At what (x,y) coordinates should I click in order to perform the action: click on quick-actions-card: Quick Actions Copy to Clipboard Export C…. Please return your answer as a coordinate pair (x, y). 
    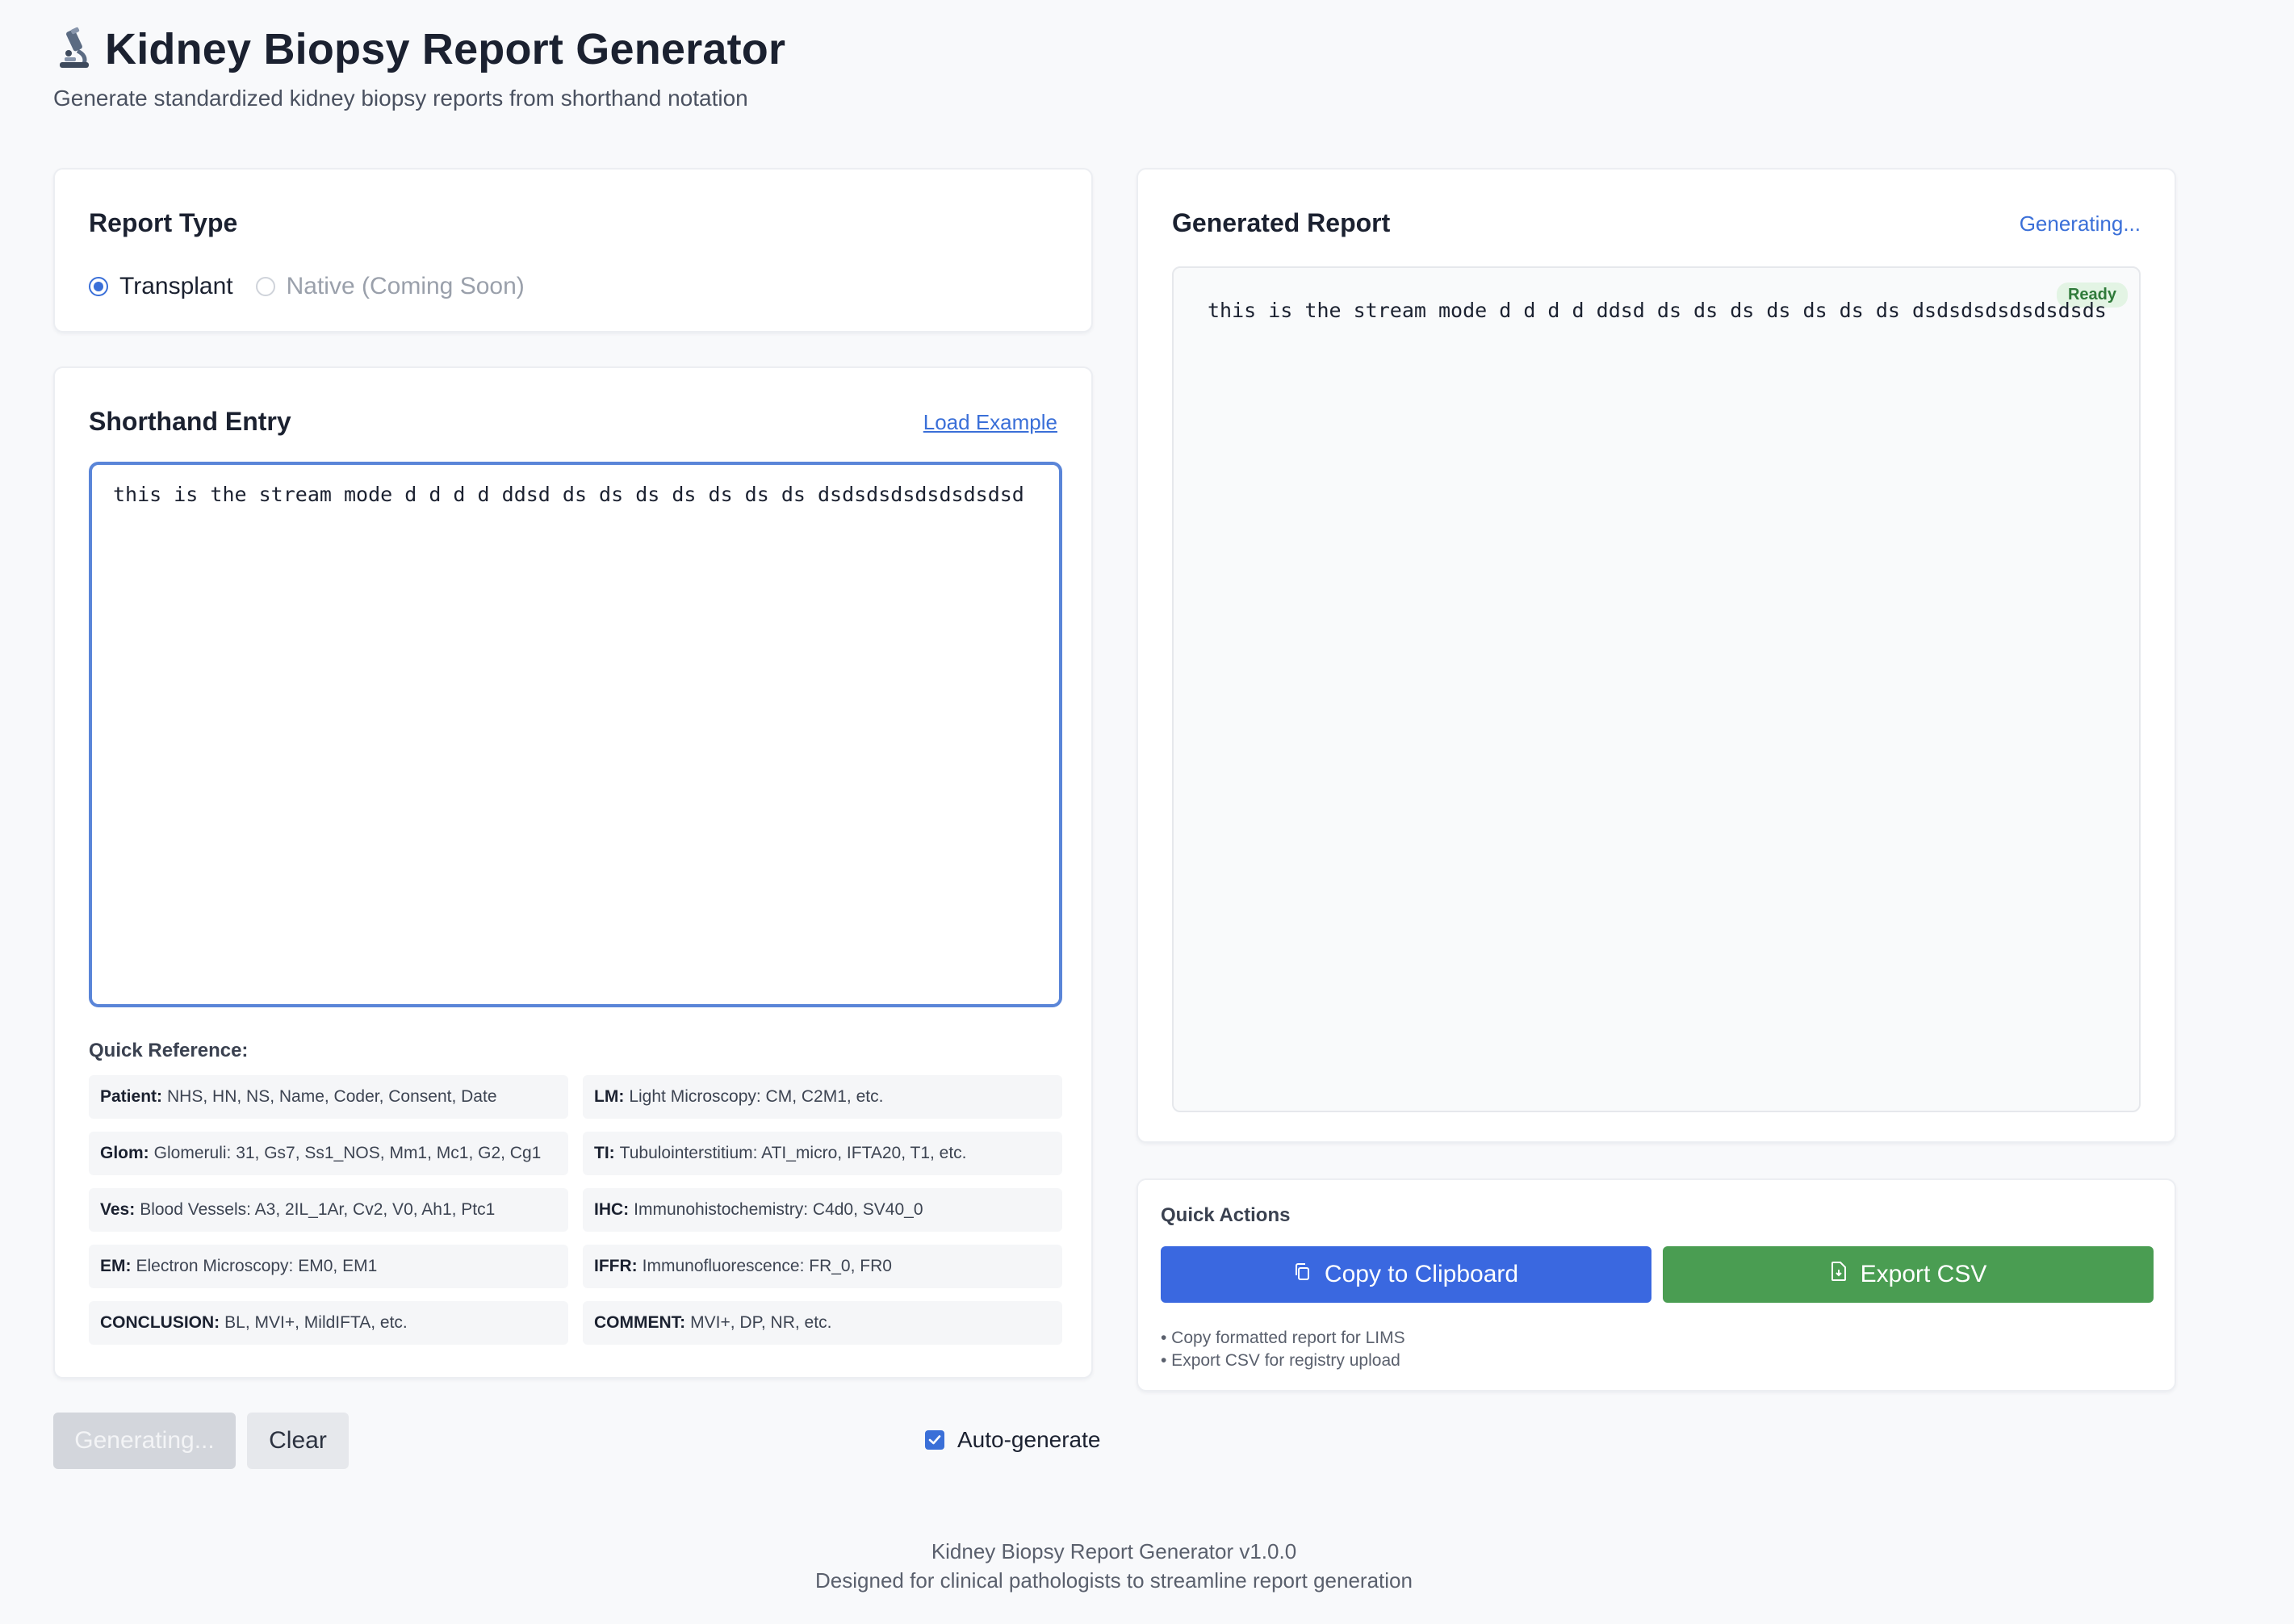
    Looking at the image, I should click on (1656, 1285).